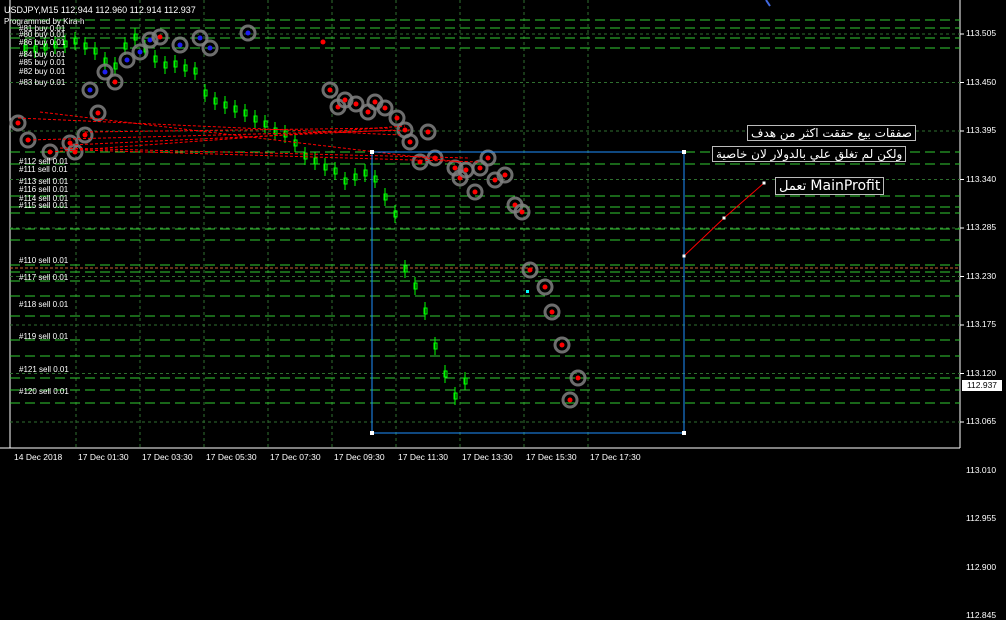  Describe the element at coordinates (38, 457) in the screenshot. I see `time-tick-label: 14 Dec 2018` at that location.